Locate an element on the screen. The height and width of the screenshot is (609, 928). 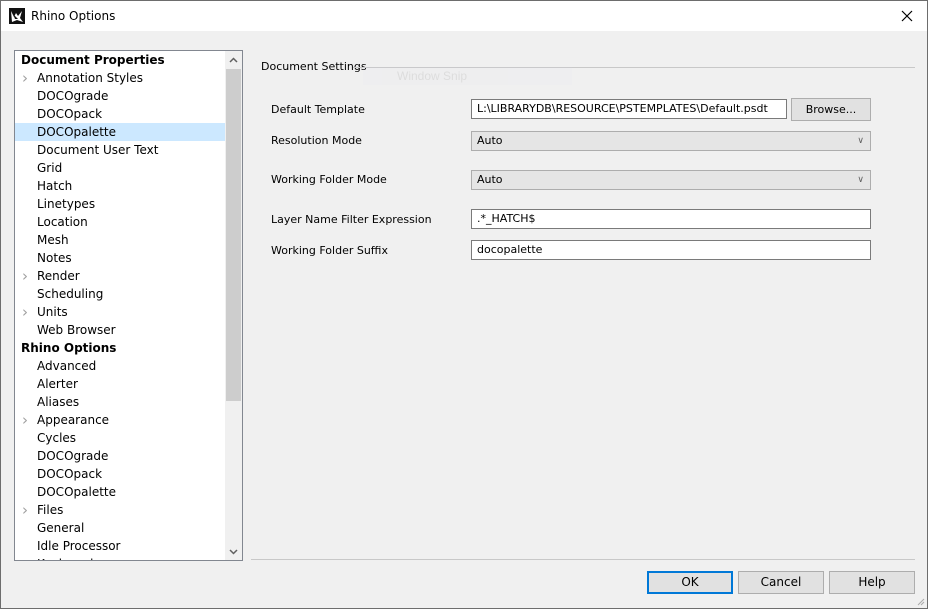
tree-category: Document Properties is located at coordinates (120, 60).